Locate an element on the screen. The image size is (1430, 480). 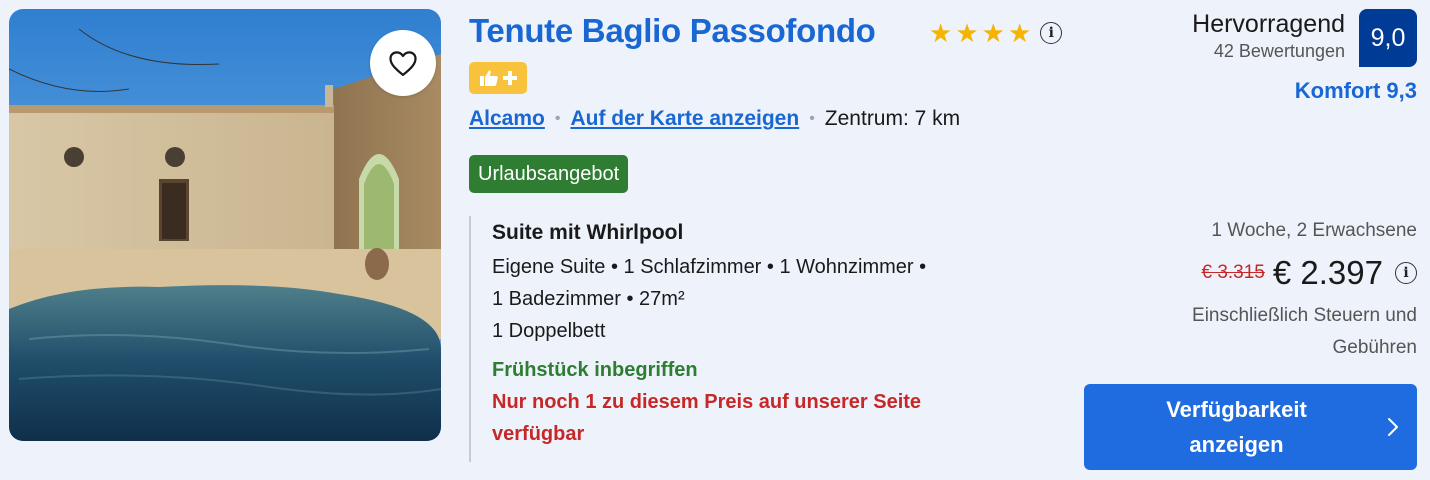
show-availability-button: Verfügbarkeit anzeigen is located at coordinates (1250, 427).